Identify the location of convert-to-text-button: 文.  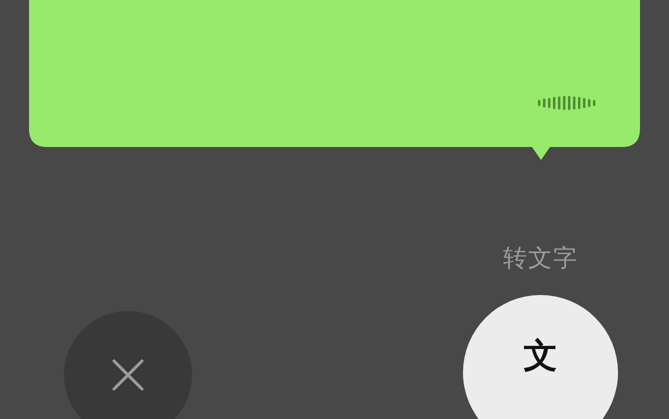
(540, 357).